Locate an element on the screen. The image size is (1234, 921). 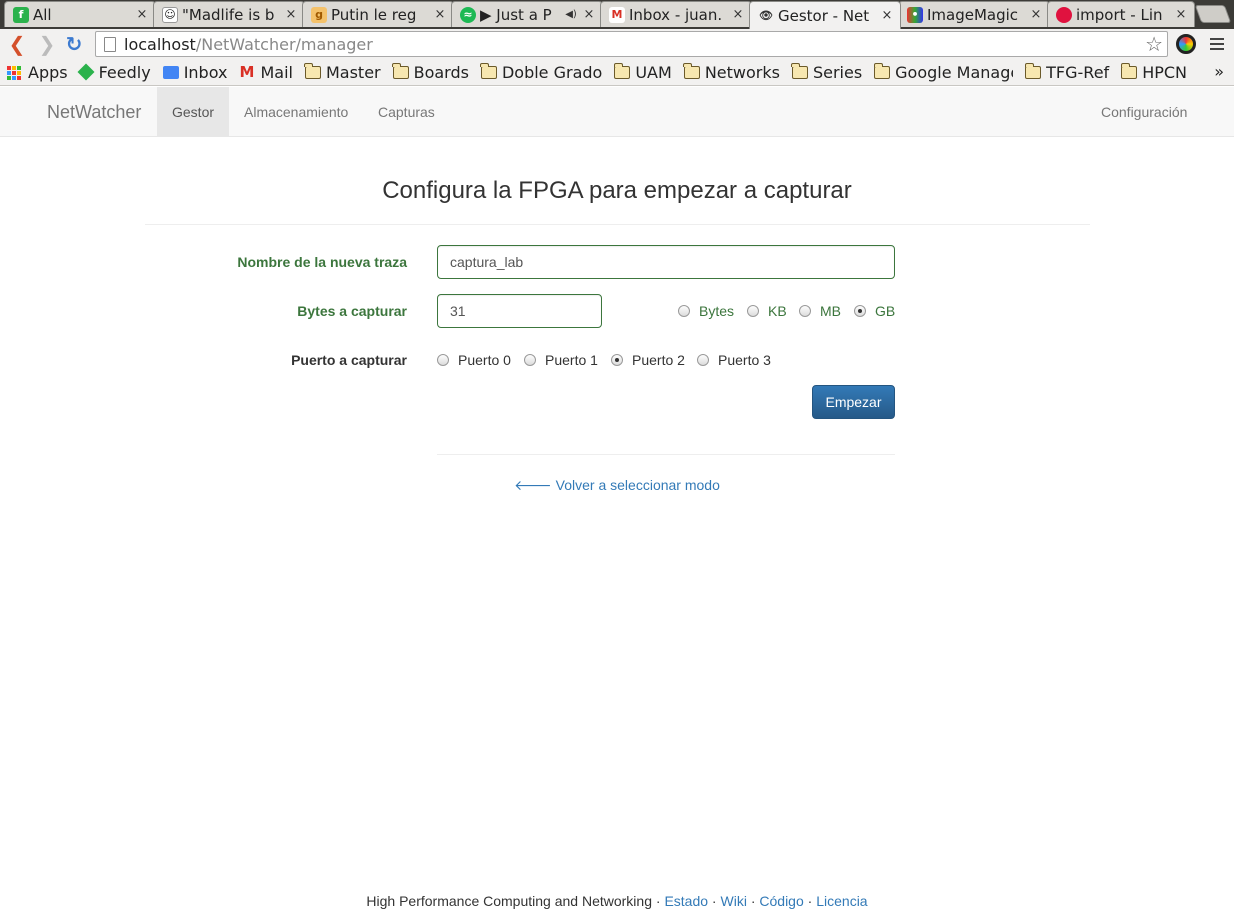
footer-link-estado: Estado is located at coordinates (686, 901).